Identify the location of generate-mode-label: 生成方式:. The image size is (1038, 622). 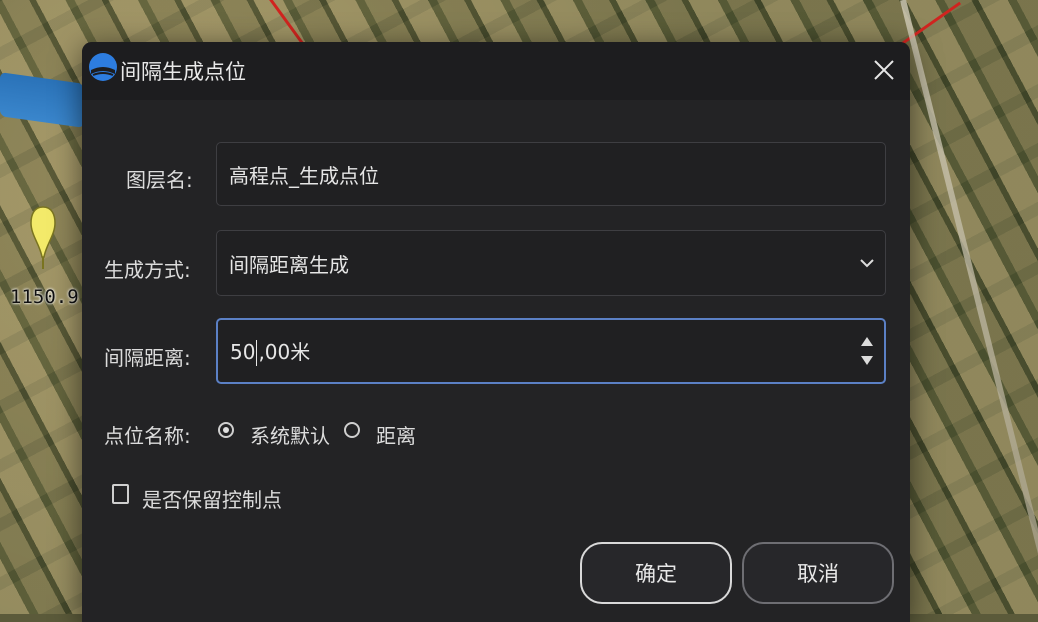
(147, 270).